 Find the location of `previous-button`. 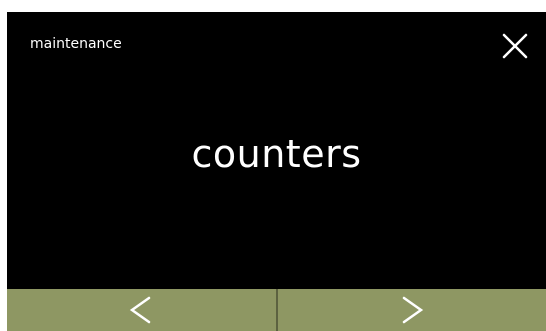

previous-button is located at coordinates (141, 310).